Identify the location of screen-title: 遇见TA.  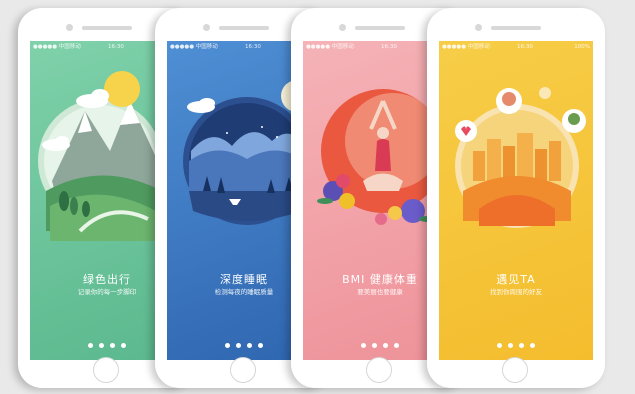
(516, 279).